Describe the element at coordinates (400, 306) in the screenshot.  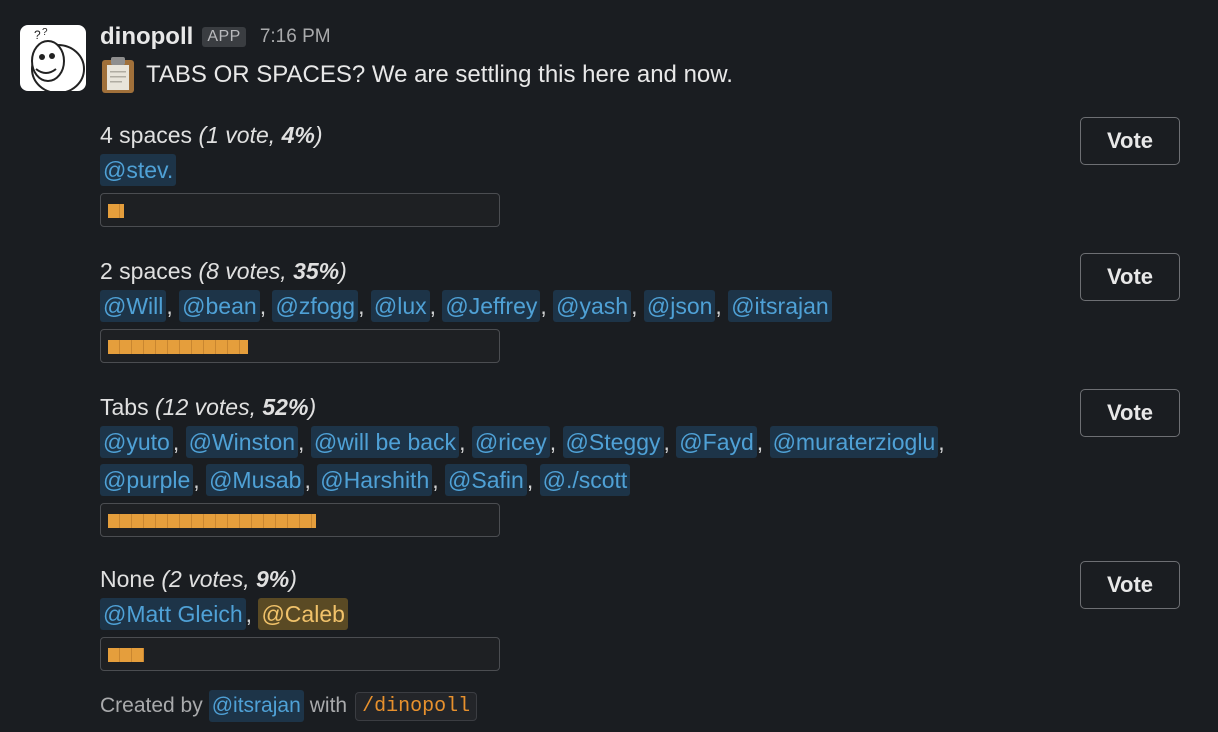
I see `voter-mention: @lux` at that location.